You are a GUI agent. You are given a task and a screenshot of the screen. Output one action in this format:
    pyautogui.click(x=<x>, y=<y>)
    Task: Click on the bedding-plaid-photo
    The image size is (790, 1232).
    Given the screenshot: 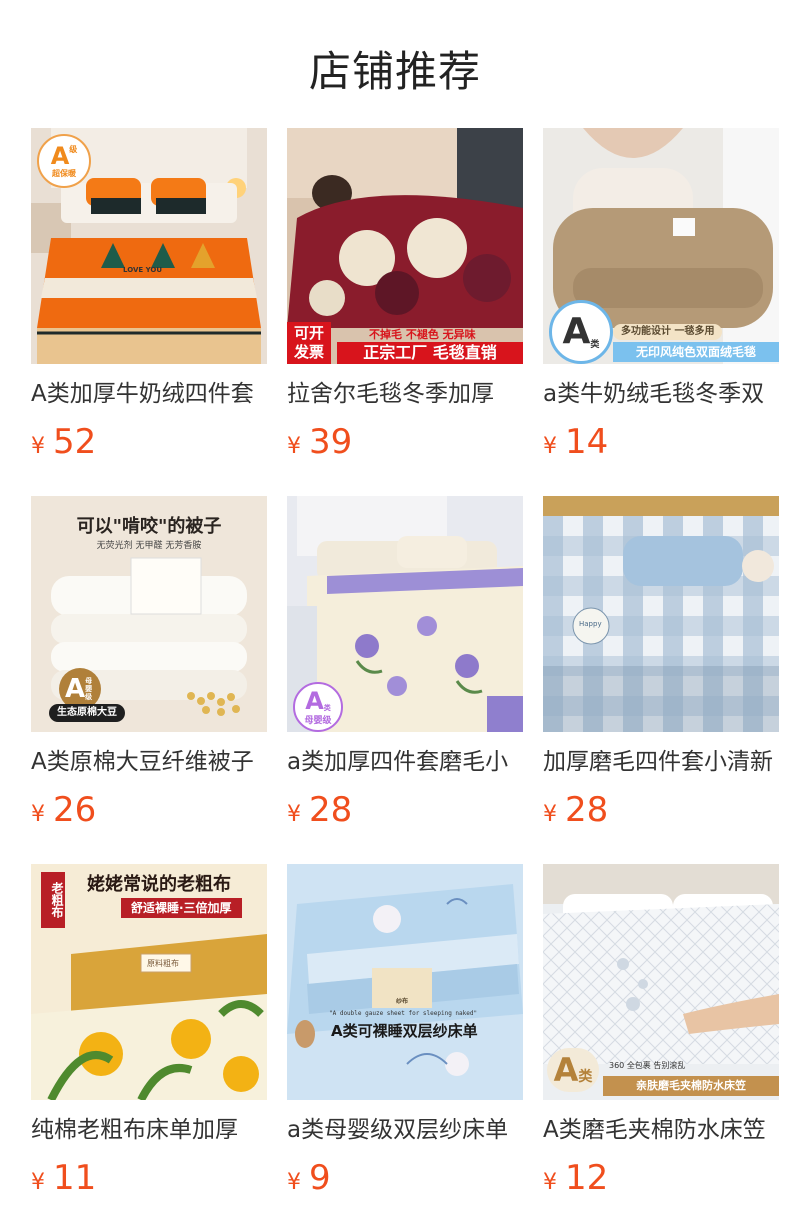 What is the action you would take?
    pyautogui.click(x=661, y=614)
    